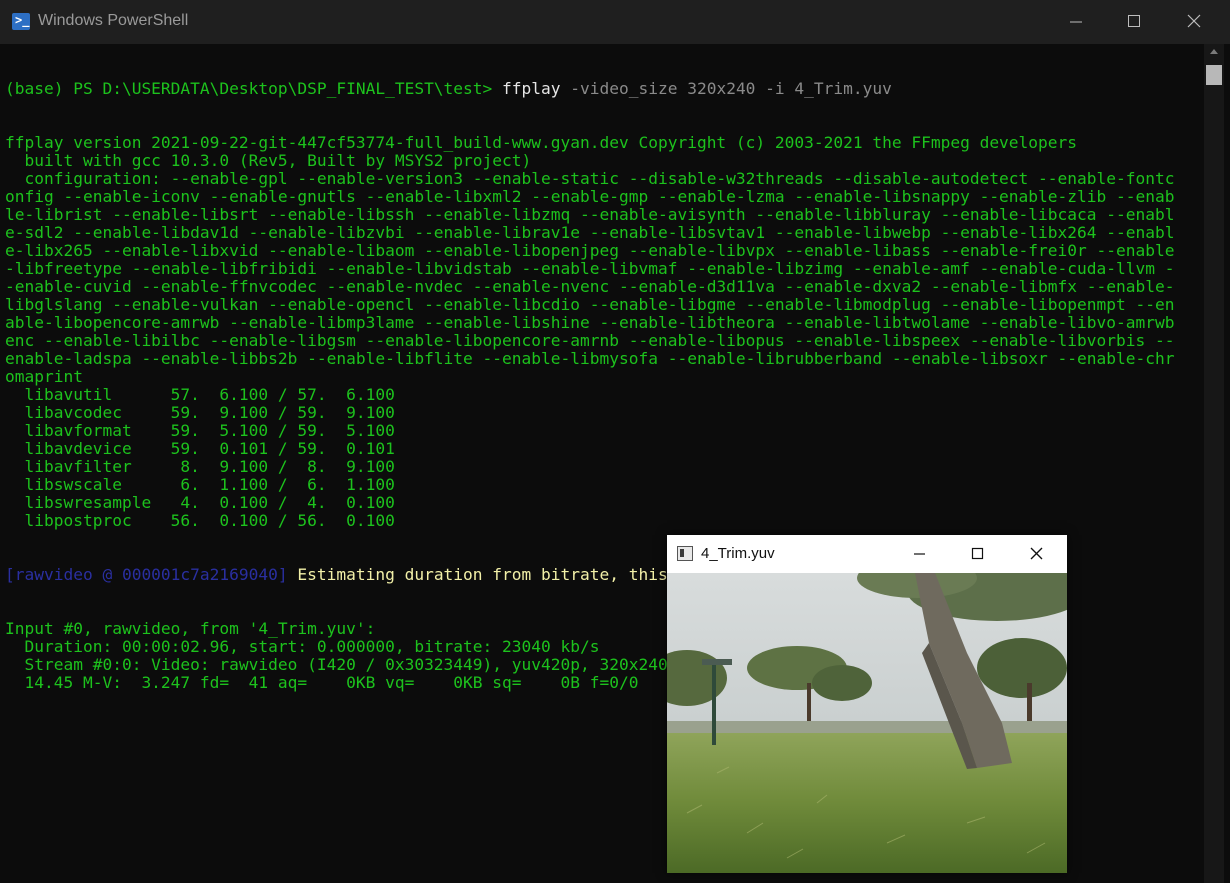  What do you see at coordinates (200, 430) in the screenshot?
I see `console-line: libavformat 59. 5.100 / 59. 5.100` at bounding box center [200, 430].